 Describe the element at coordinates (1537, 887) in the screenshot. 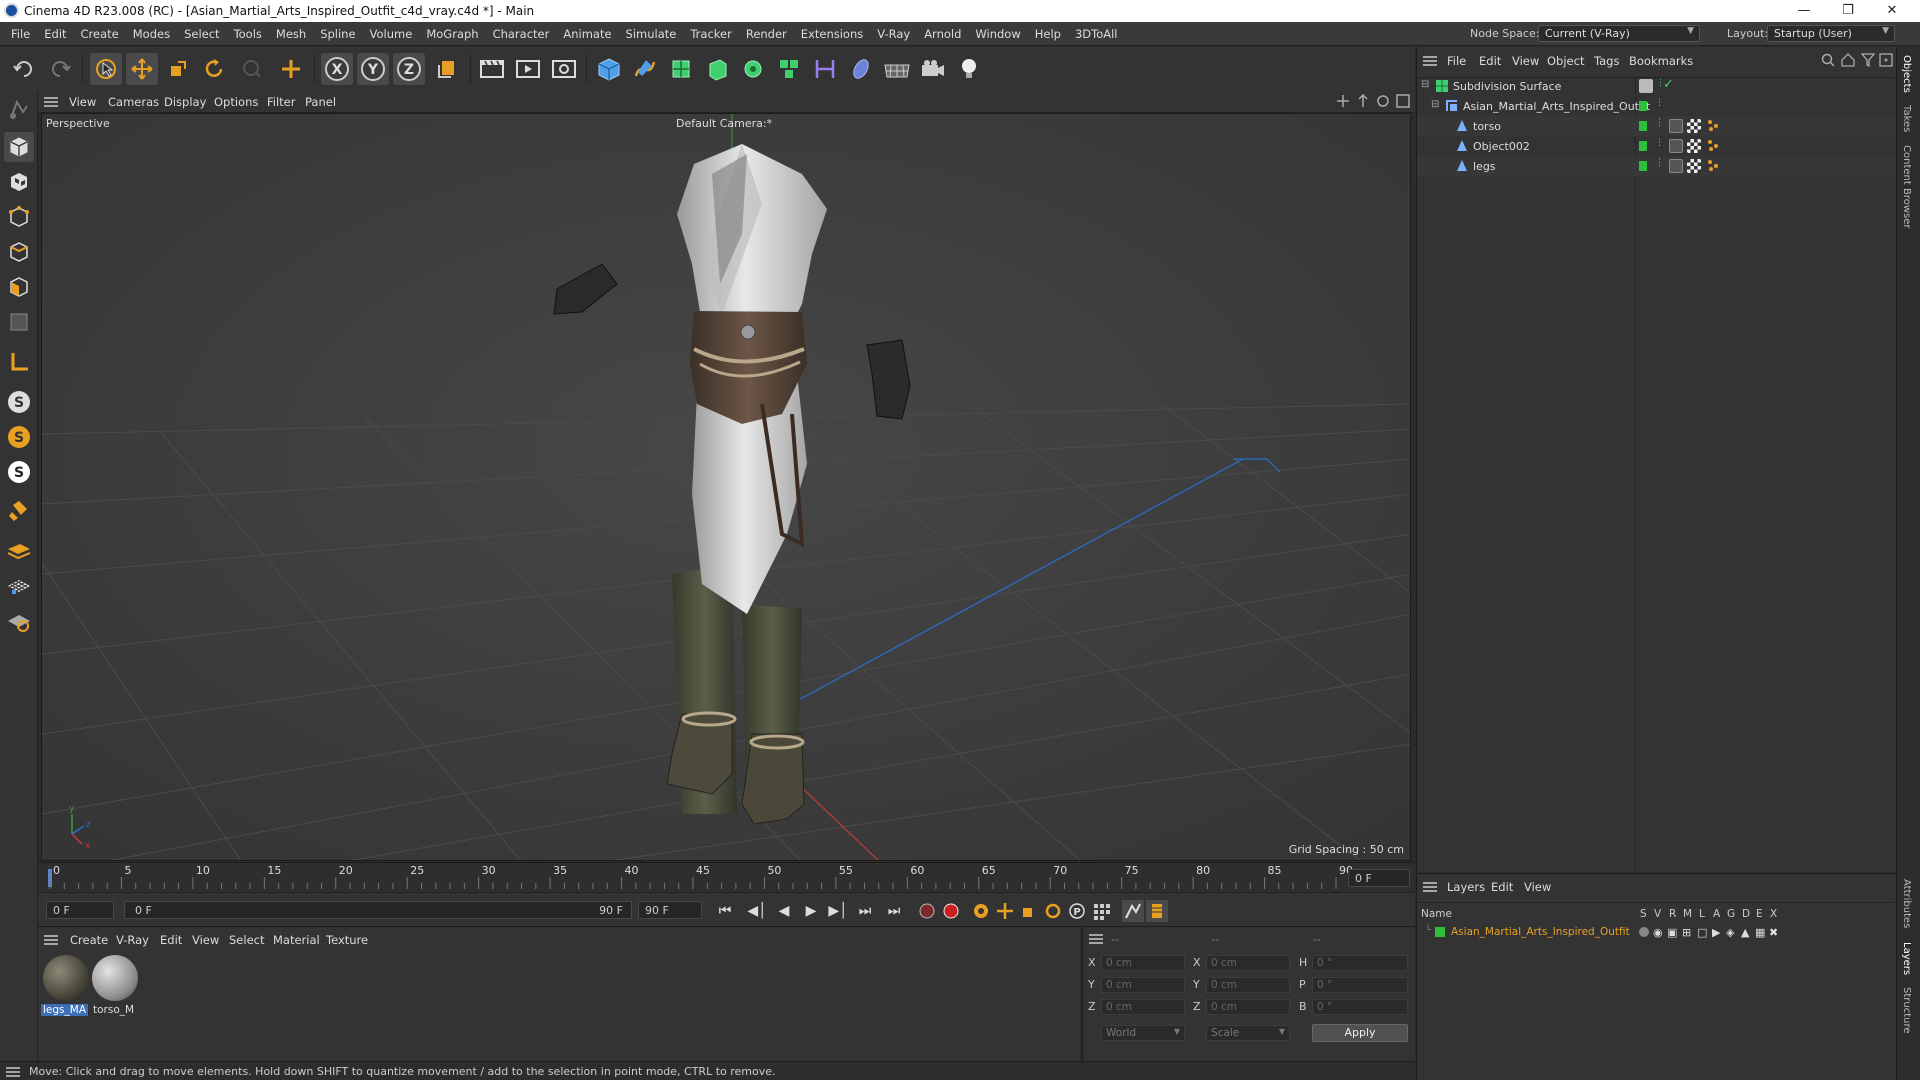

I see `layers-menu-view: View` at that location.